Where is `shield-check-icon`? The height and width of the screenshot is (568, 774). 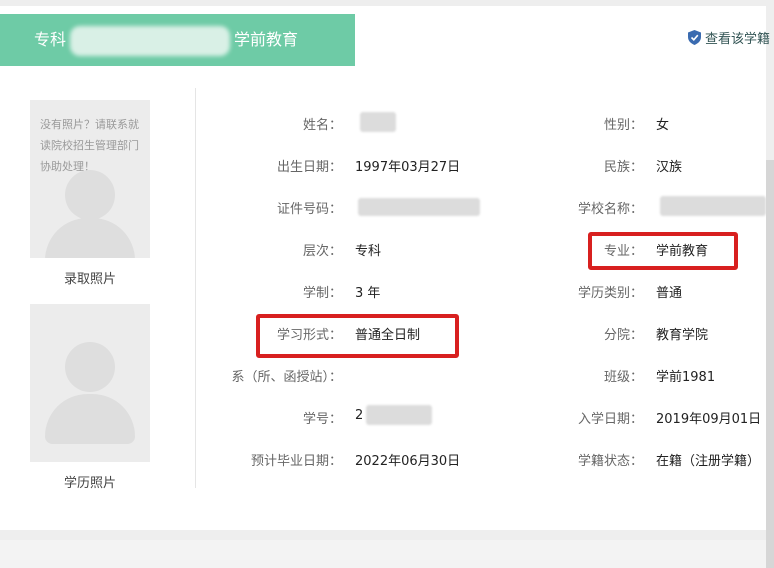
shield-check-icon is located at coordinates (694, 37).